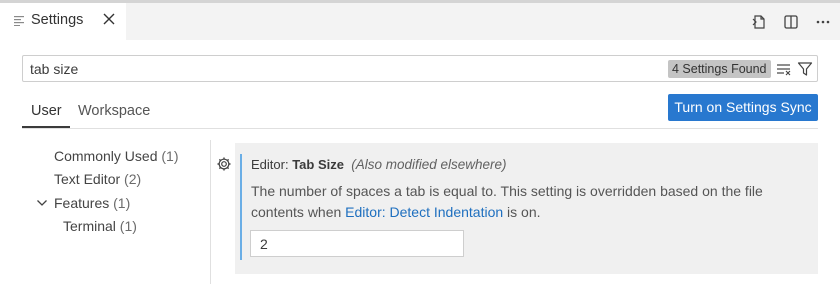 This screenshot has width=840, height=284. What do you see at coordinates (428, 164) in the screenshot?
I see `modified-elsewhere-indicator: (Also modified elsewhere)` at bounding box center [428, 164].